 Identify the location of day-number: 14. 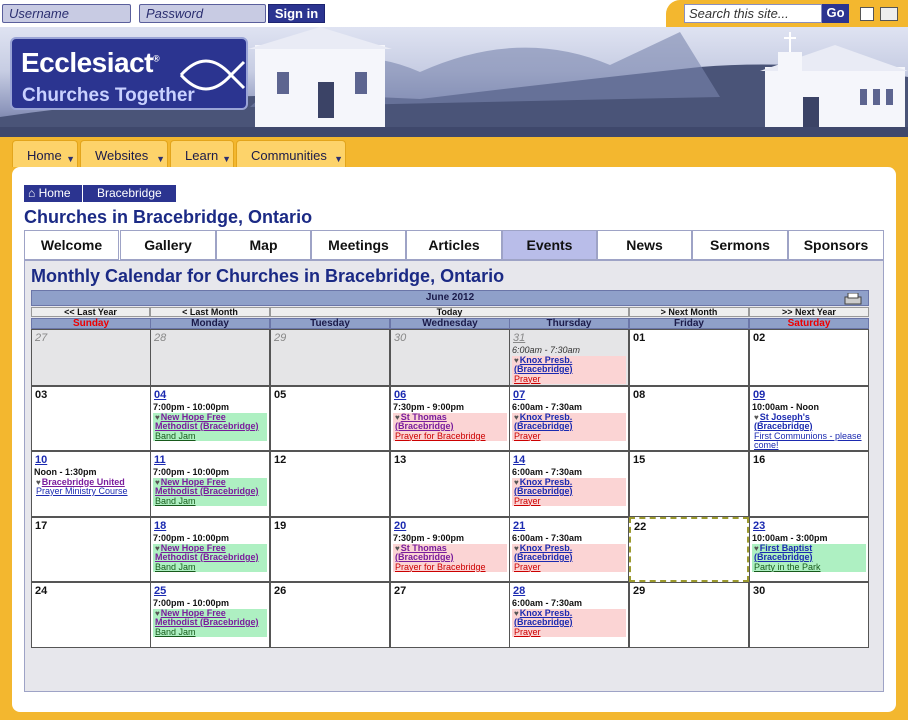
(519, 460).